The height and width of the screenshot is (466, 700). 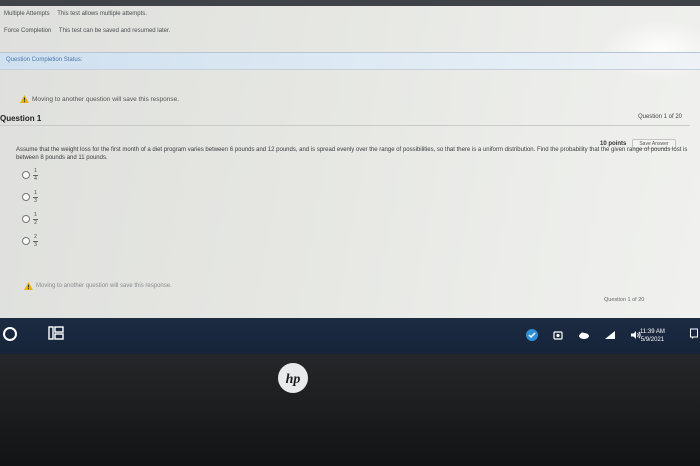 I want to click on answer-option: 1 4, so click(x=30, y=175).